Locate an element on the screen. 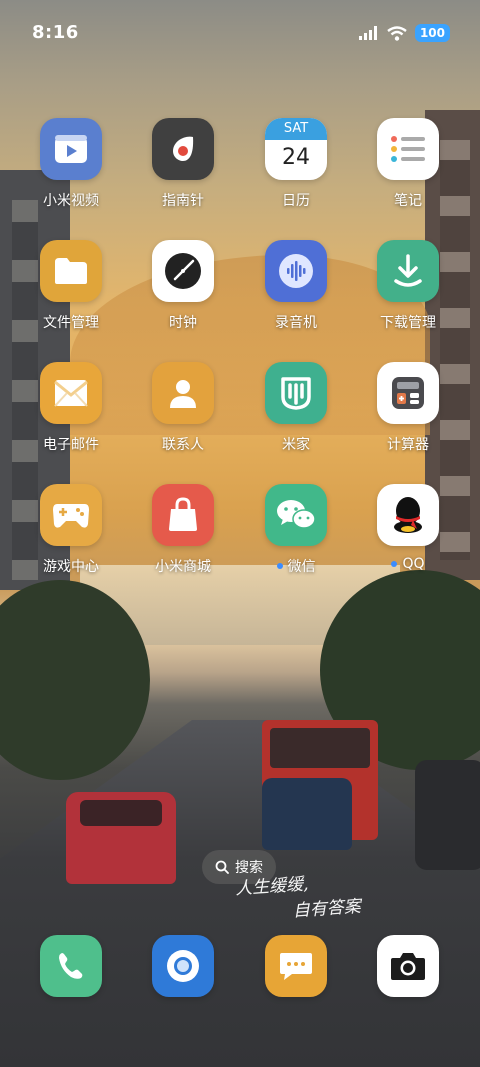 The width and height of the screenshot is (480, 1067). app-mijia: 米家 is located at coordinates (296, 408).